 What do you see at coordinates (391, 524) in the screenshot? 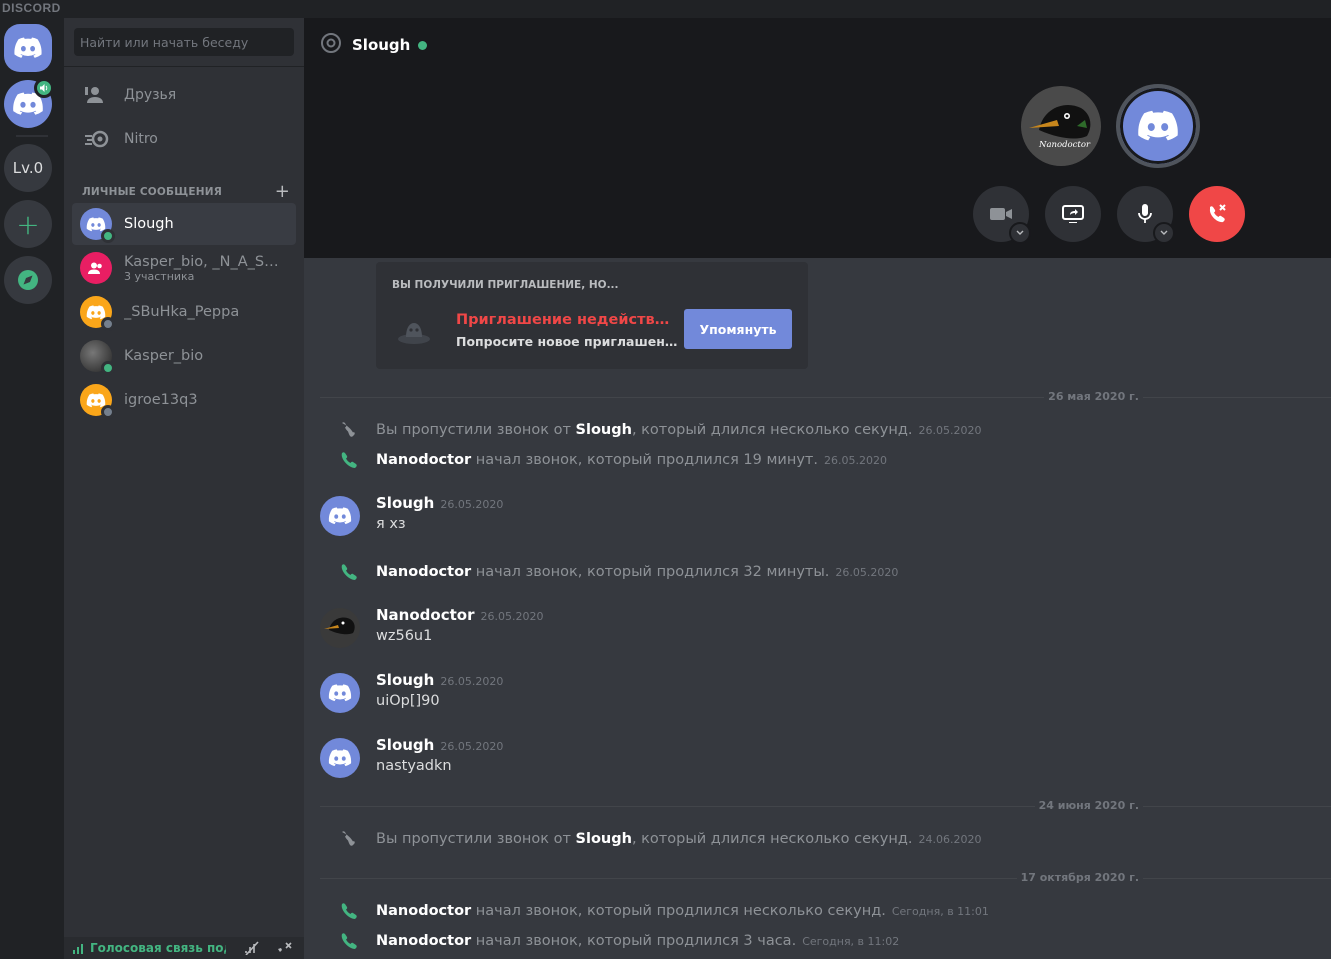
I see `message-text: я хз` at bounding box center [391, 524].